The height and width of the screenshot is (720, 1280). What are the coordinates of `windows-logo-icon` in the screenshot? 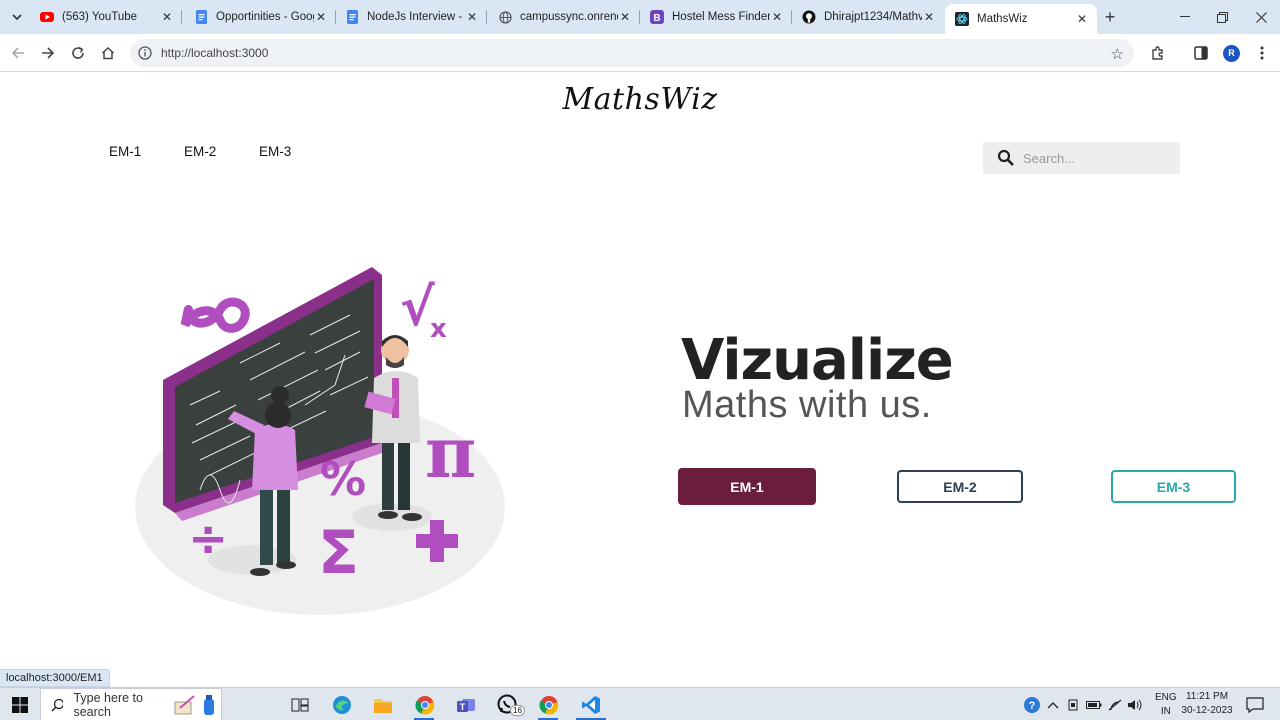 It's located at (20, 705).